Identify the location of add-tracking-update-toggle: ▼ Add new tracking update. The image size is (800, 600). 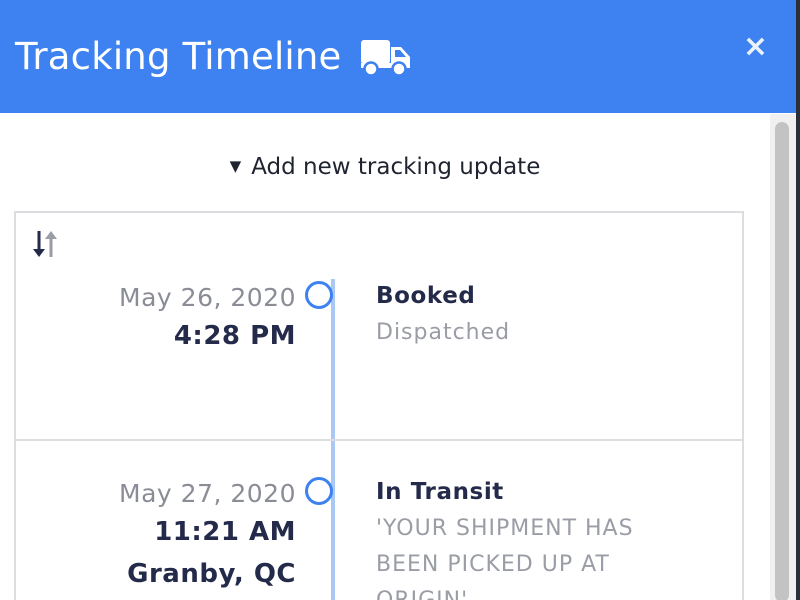
(385, 167).